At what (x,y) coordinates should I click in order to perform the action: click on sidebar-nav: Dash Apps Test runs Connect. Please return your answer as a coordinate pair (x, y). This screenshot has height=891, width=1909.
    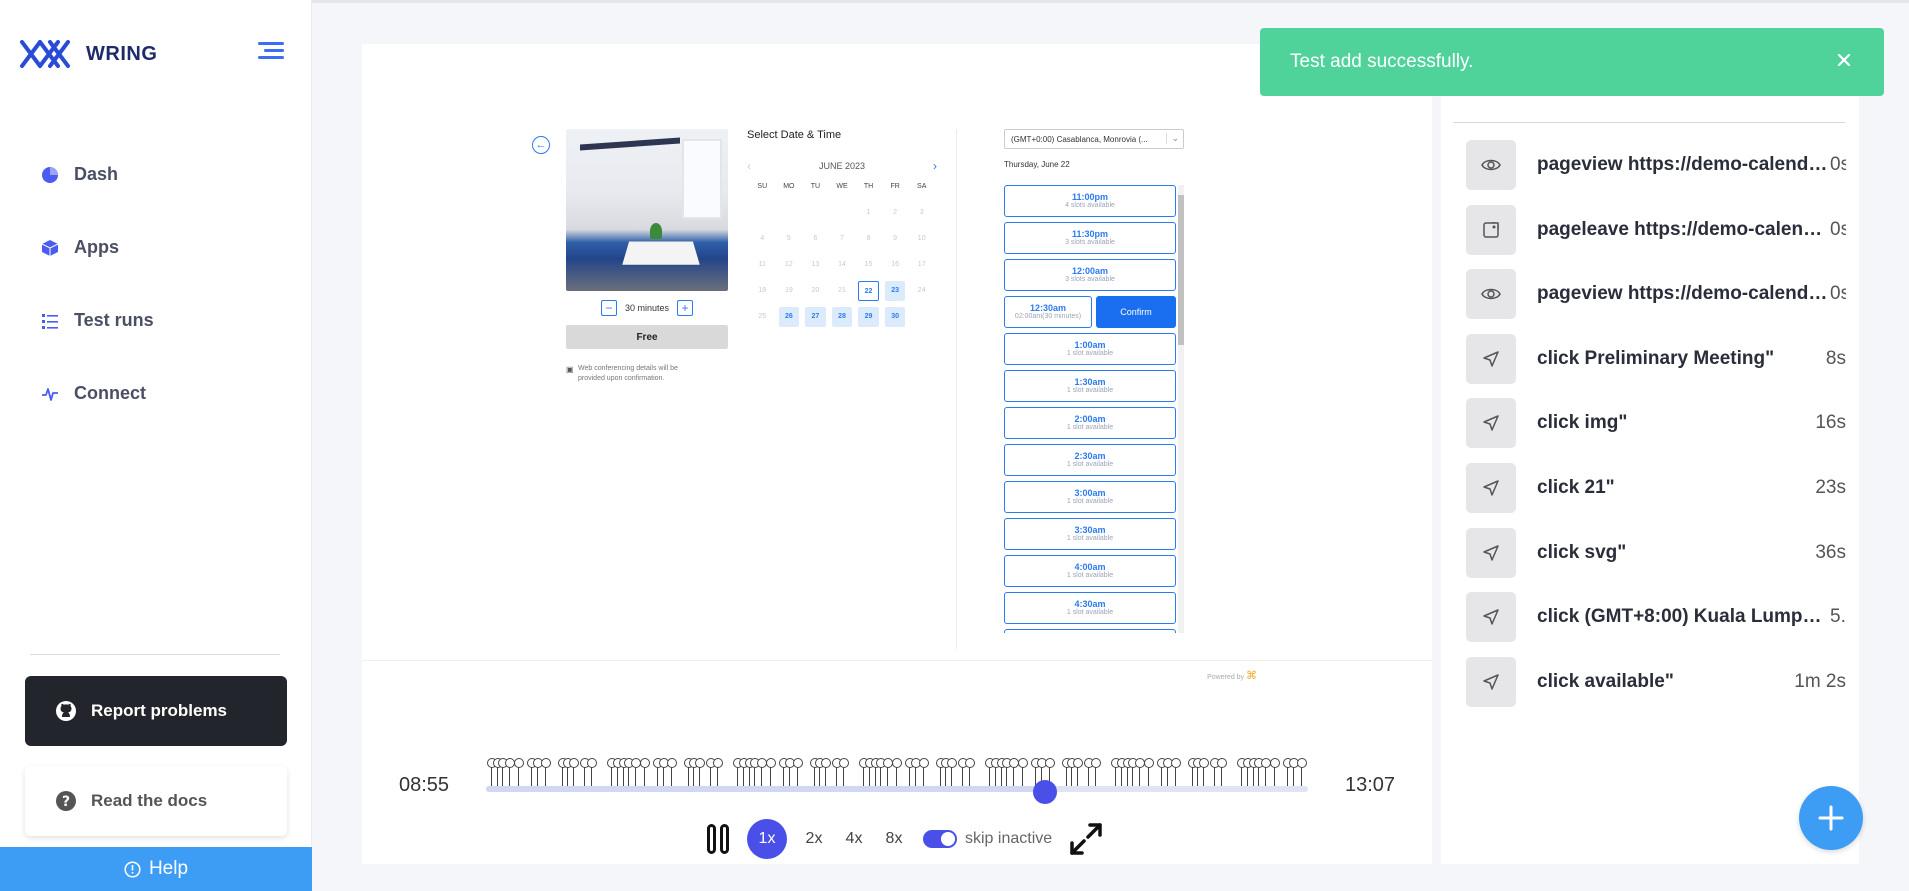
    Looking at the image, I should click on (97, 284).